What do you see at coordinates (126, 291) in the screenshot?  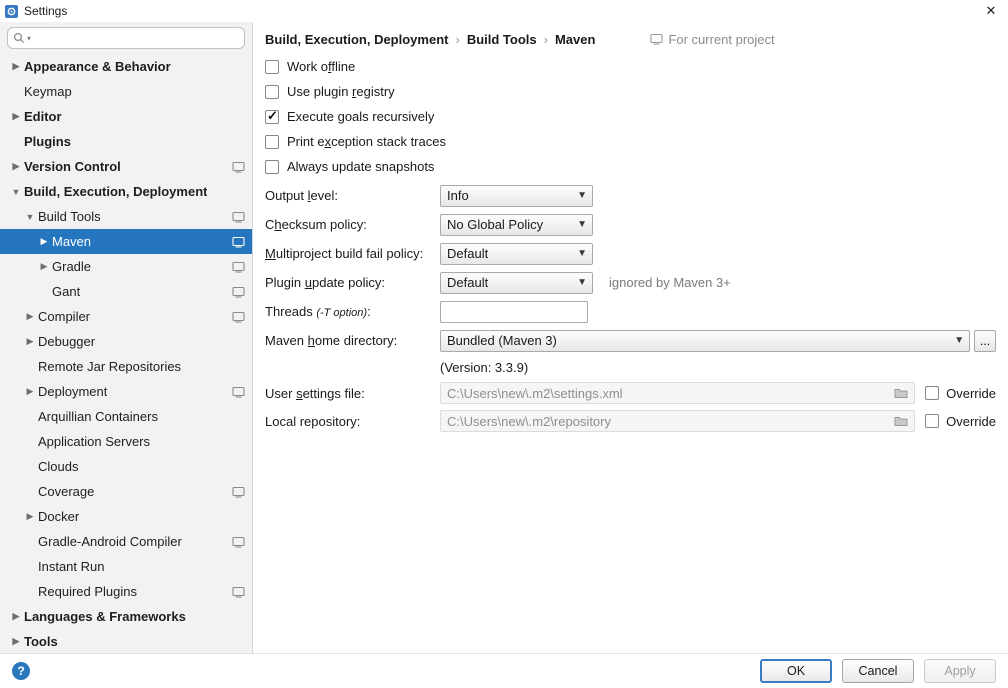 I see `sidebar-item-gant: Gant` at bounding box center [126, 291].